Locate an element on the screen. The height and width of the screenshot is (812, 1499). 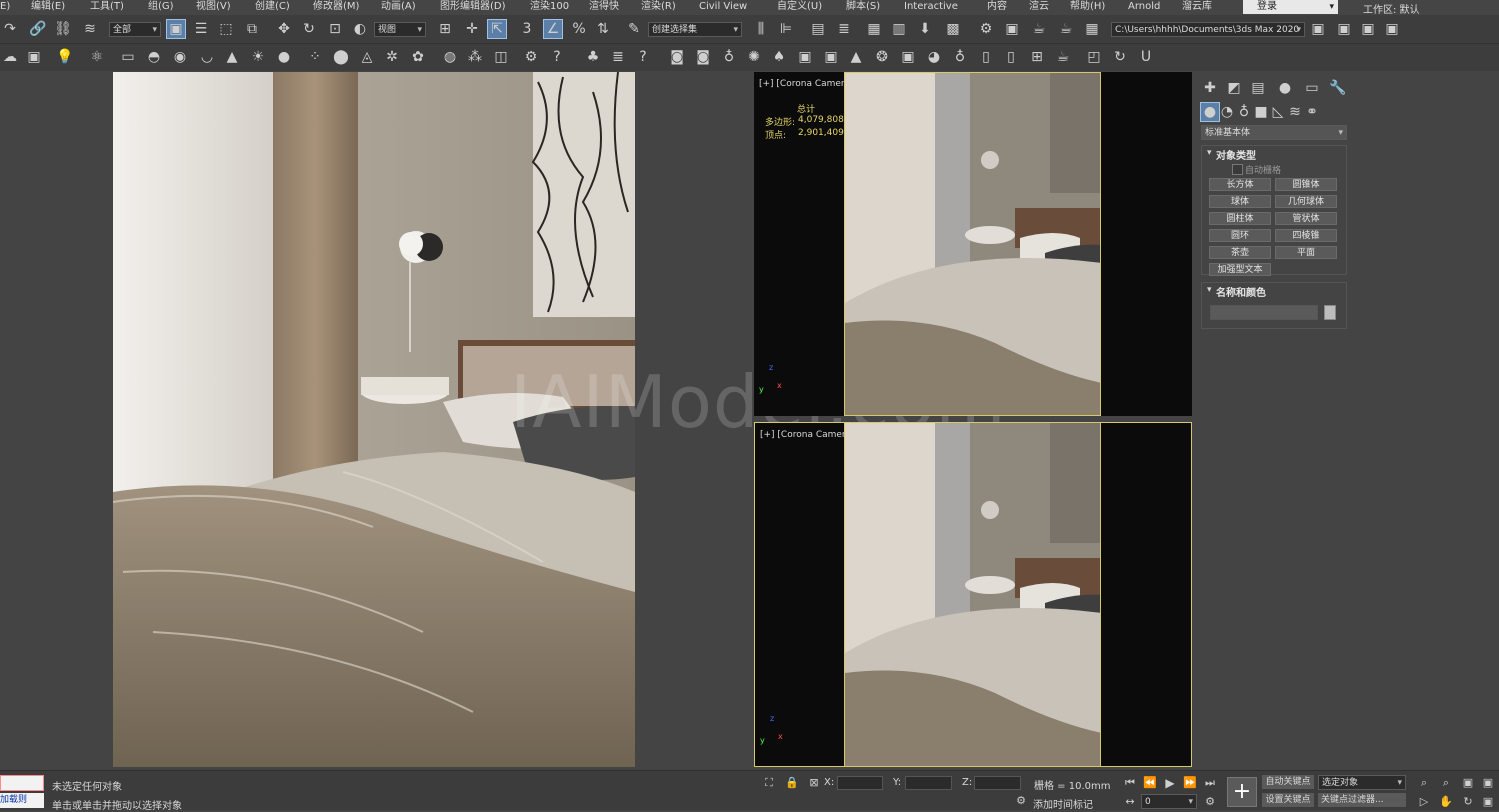
pan-icon: ✋ is located at coordinates (1446, 802).